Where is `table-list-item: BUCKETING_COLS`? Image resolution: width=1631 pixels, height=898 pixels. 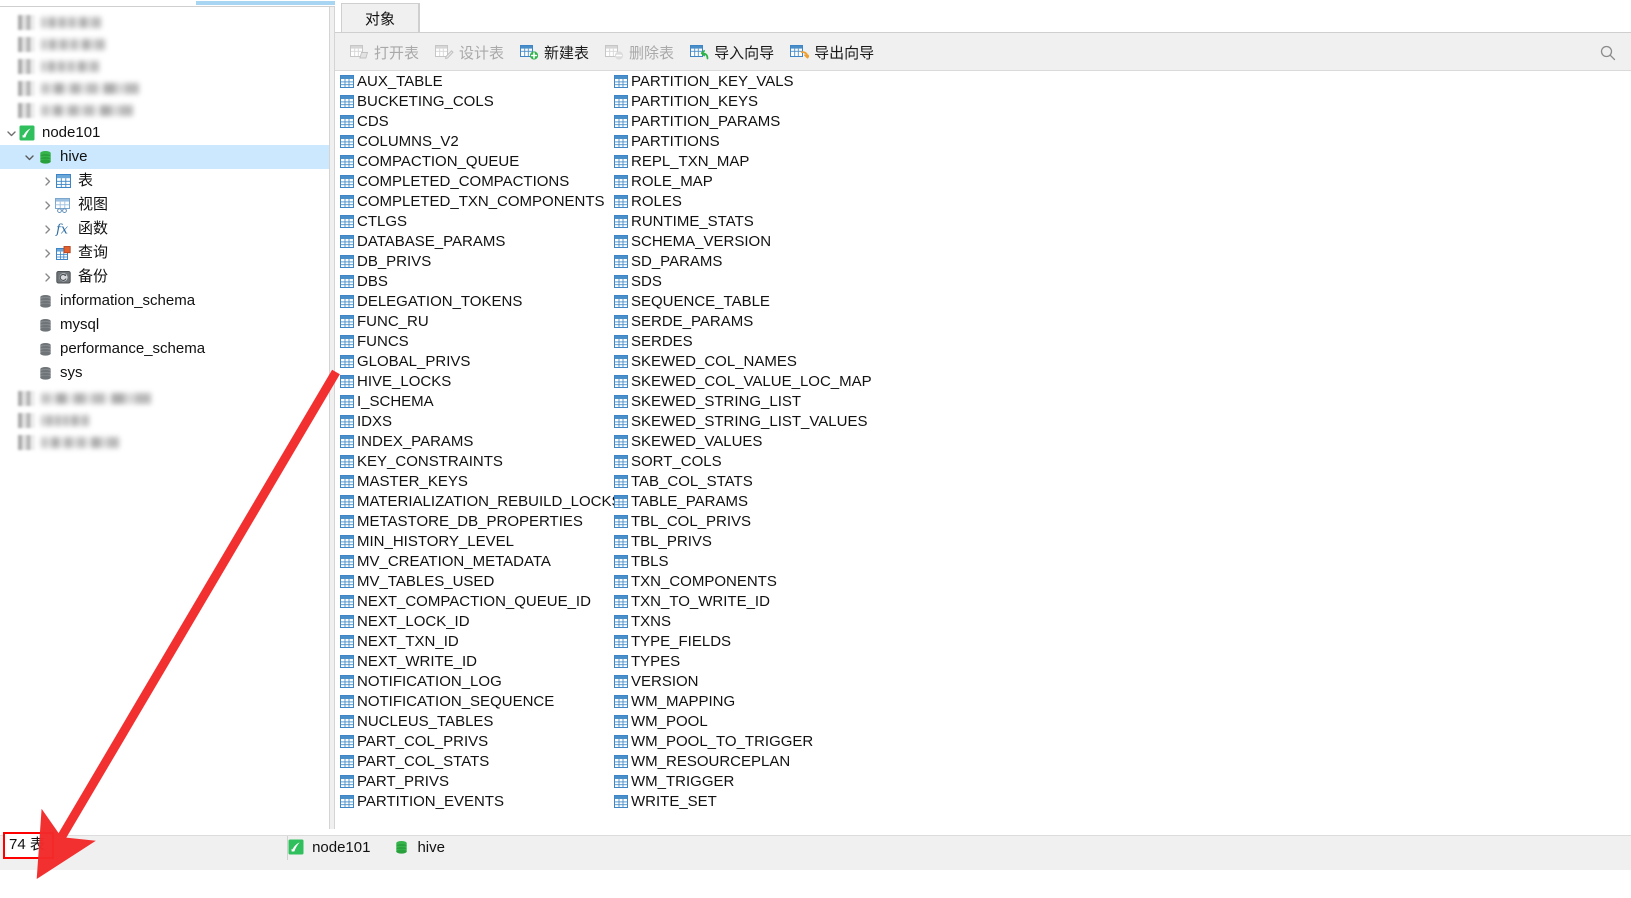 table-list-item: BUCKETING_COLS is located at coordinates (479, 101).